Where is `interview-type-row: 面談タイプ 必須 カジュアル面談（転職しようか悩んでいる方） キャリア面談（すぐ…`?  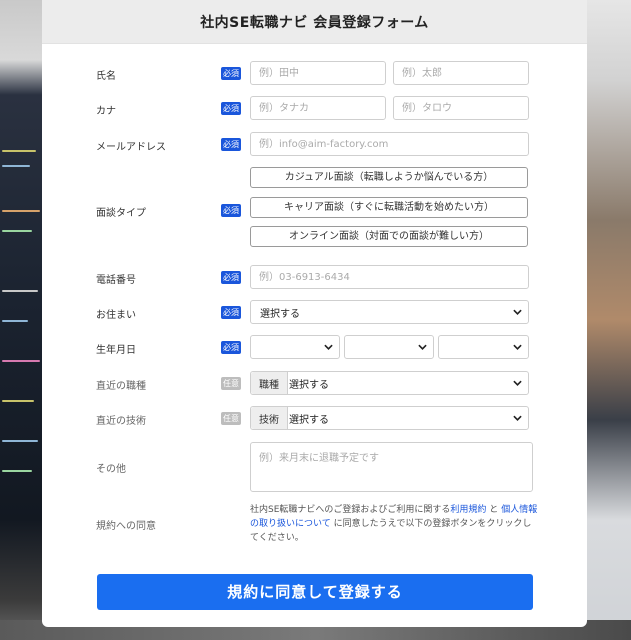
interview-type-row: 面談タイプ 必須 カジュアル面談（転職しようか悩んでいる方） キャリア面談（すぐ… is located at coordinates (314, 208).